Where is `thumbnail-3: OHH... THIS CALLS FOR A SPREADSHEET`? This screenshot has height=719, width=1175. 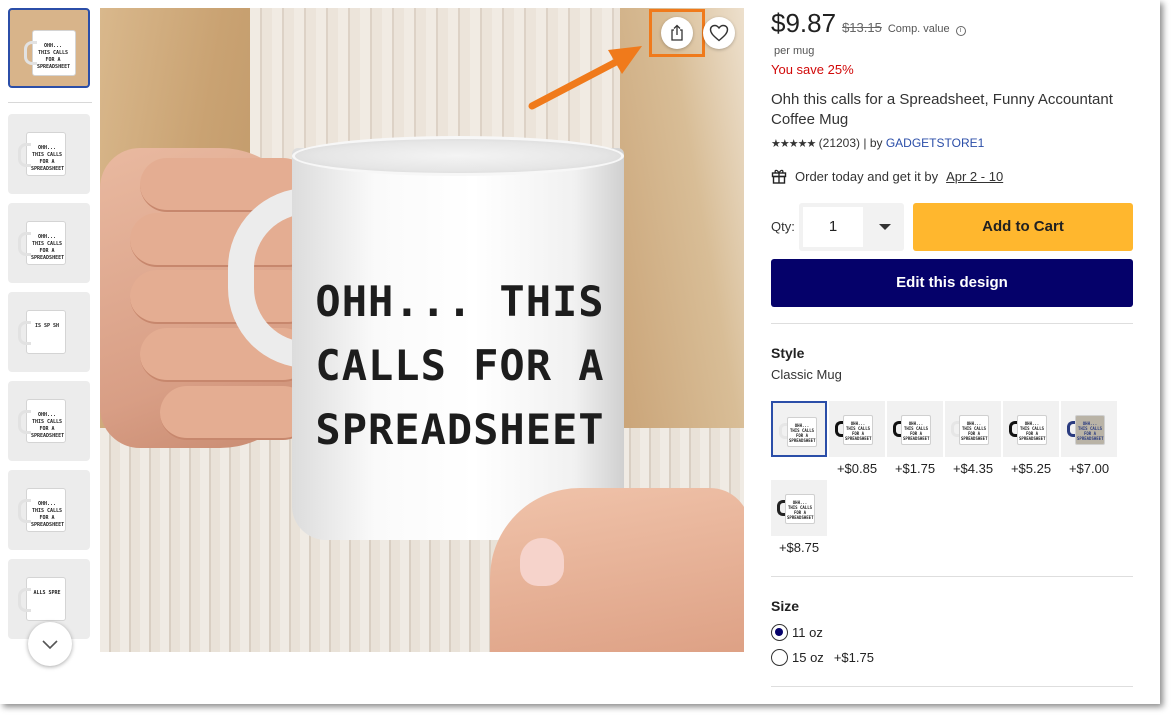
thumbnail-3: OHH... THIS CALLS FOR A SPREADSHEET is located at coordinates (49, 243).